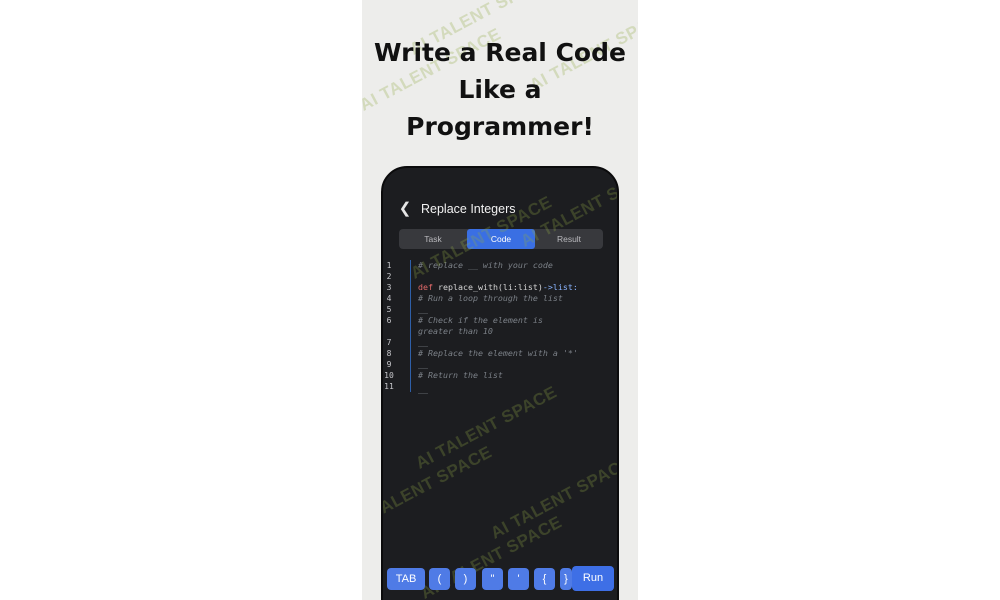  What do you see at coordinates (410, 326) in the screenshot?
I see `gutter-divider` at bounding box center [410, 326].